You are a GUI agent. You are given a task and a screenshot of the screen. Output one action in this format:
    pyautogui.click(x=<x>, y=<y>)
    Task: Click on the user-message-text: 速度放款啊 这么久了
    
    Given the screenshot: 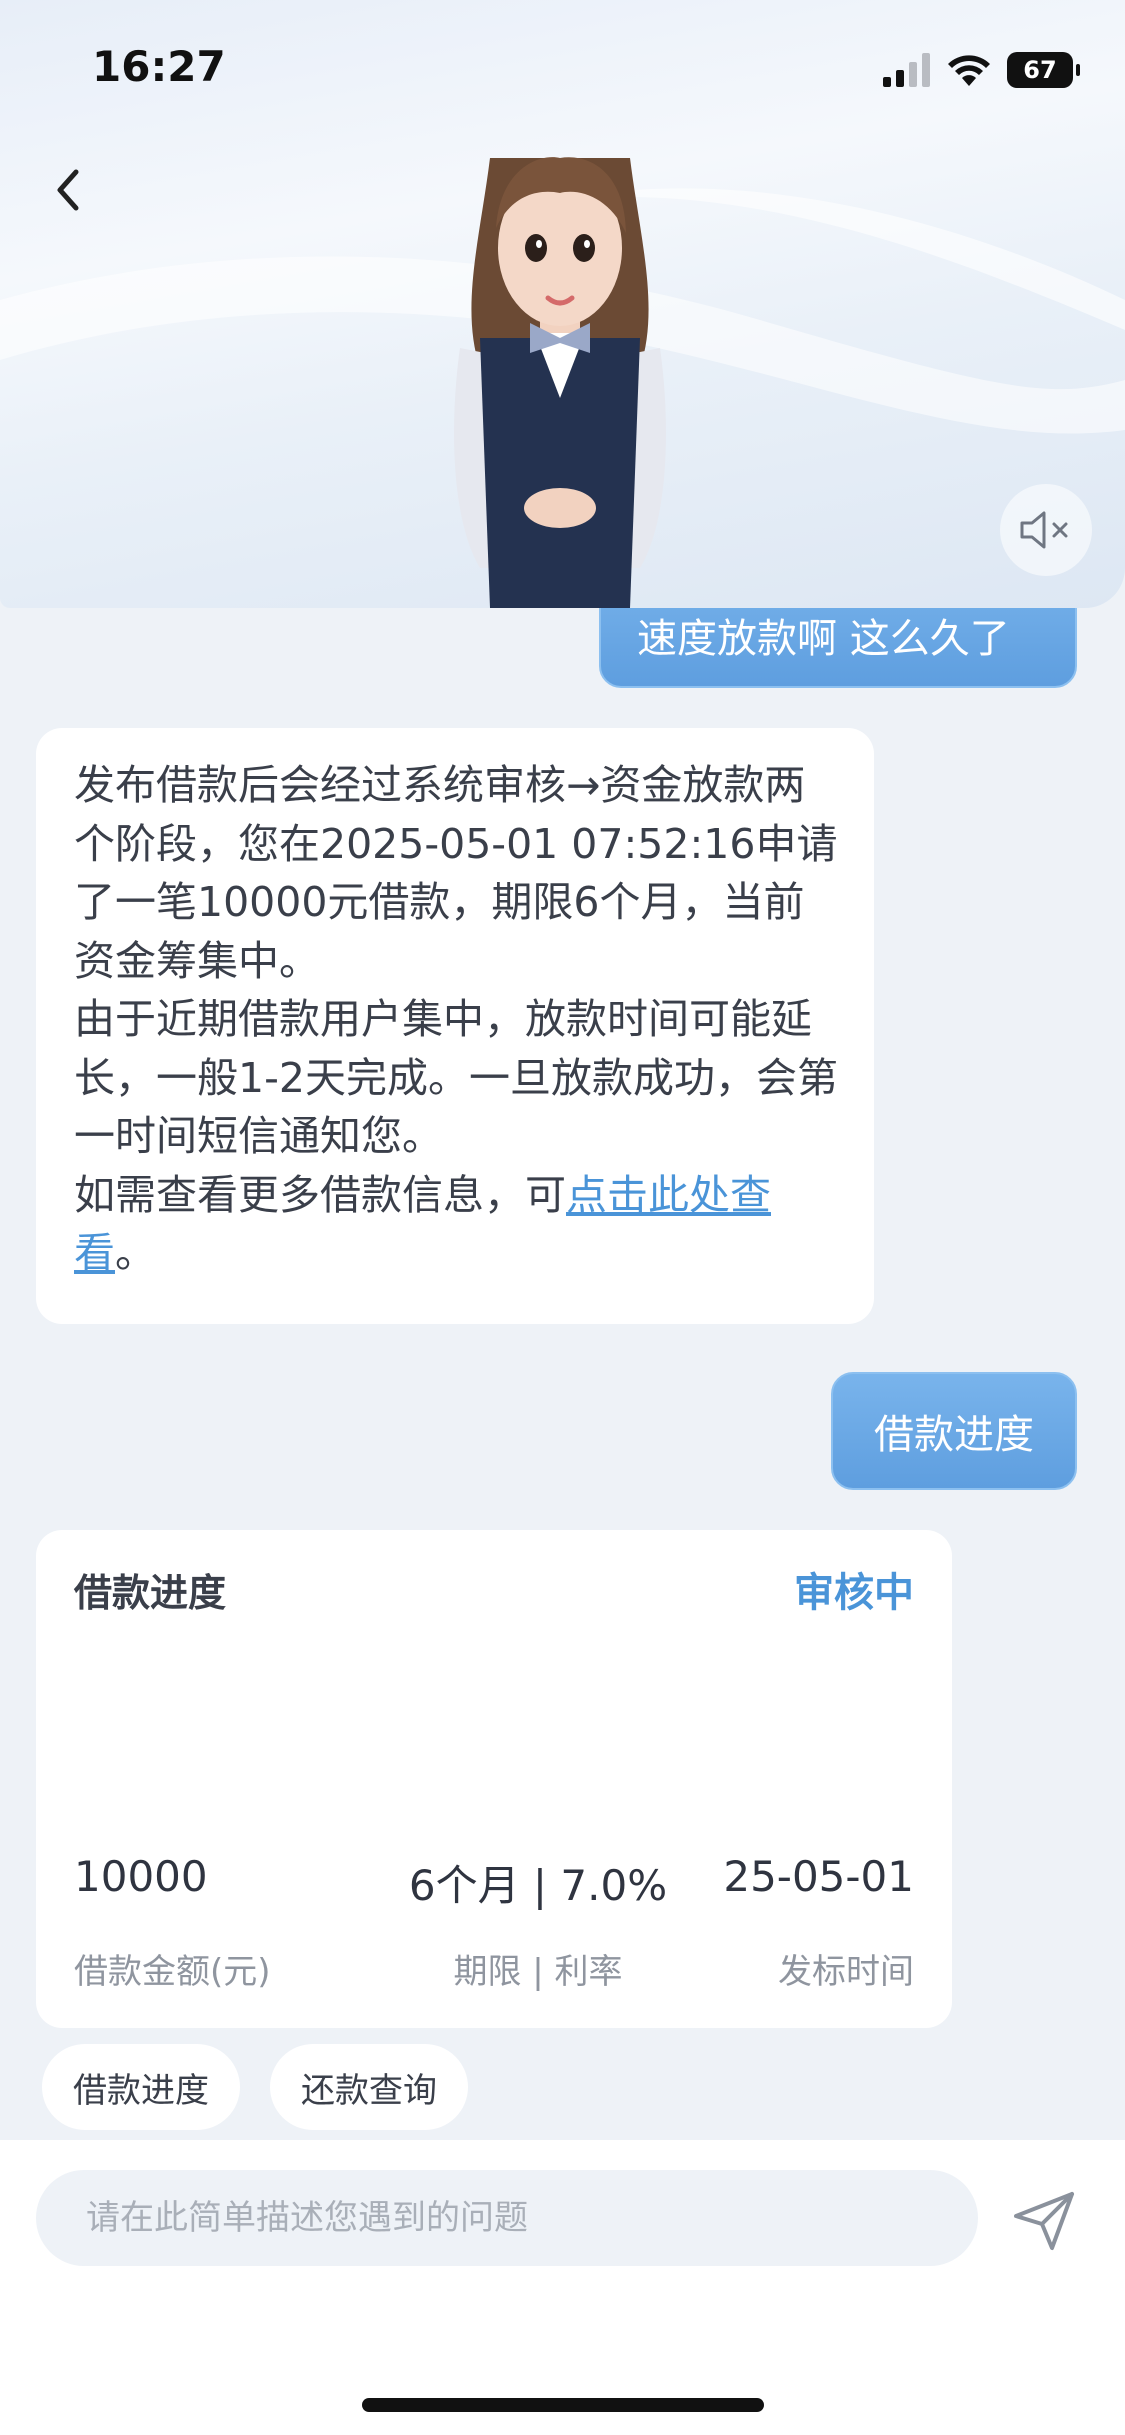 What is the action you would take?
    pyautogui.click(x=823, y=639)
    